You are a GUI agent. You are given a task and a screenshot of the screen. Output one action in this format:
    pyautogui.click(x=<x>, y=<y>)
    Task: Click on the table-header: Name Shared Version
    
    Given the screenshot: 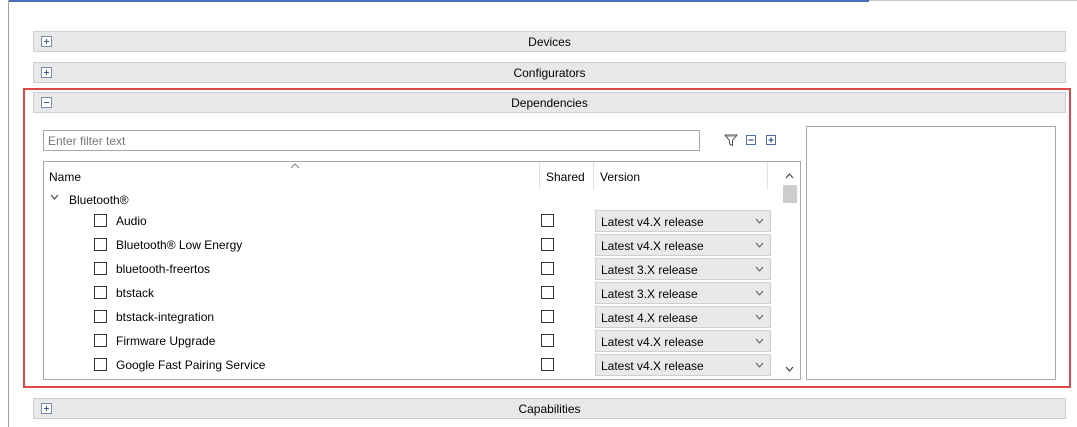 What is the action you would take?
    pyautogui.click(x=412, y=176)
    